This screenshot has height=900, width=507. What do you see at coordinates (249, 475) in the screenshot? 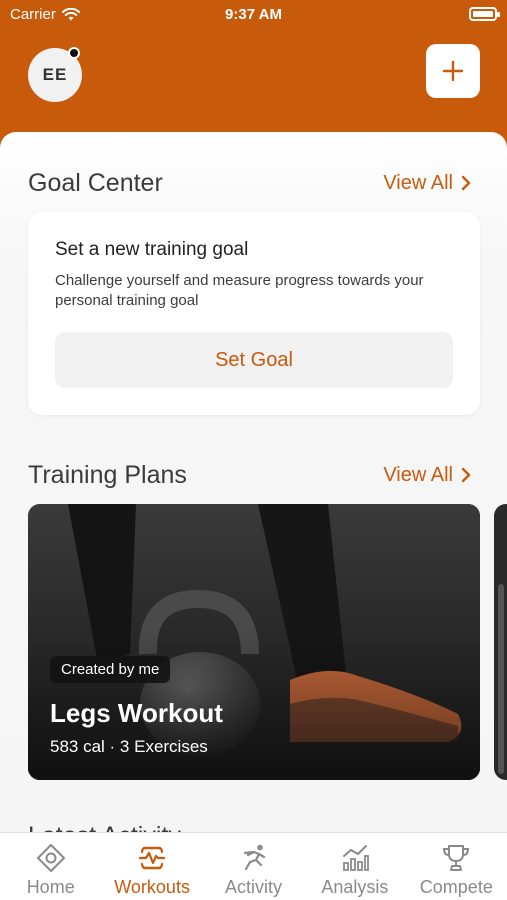
I see `training-plans-header: Training Plans View All` at bounding box center [249, 475].